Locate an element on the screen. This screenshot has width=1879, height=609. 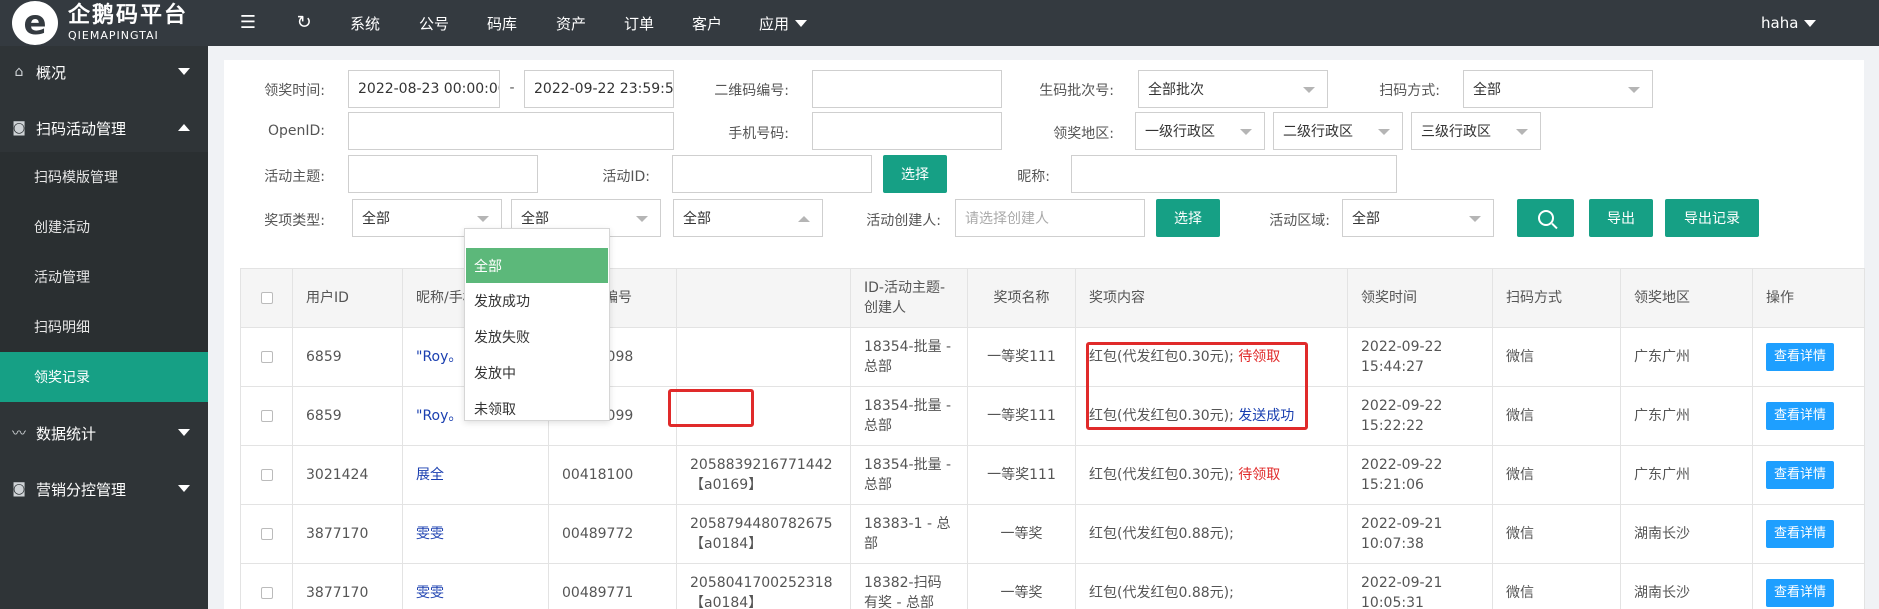
sidebar-item-scan-template: 扫码模版管理 is located at coordinates (104, 177).